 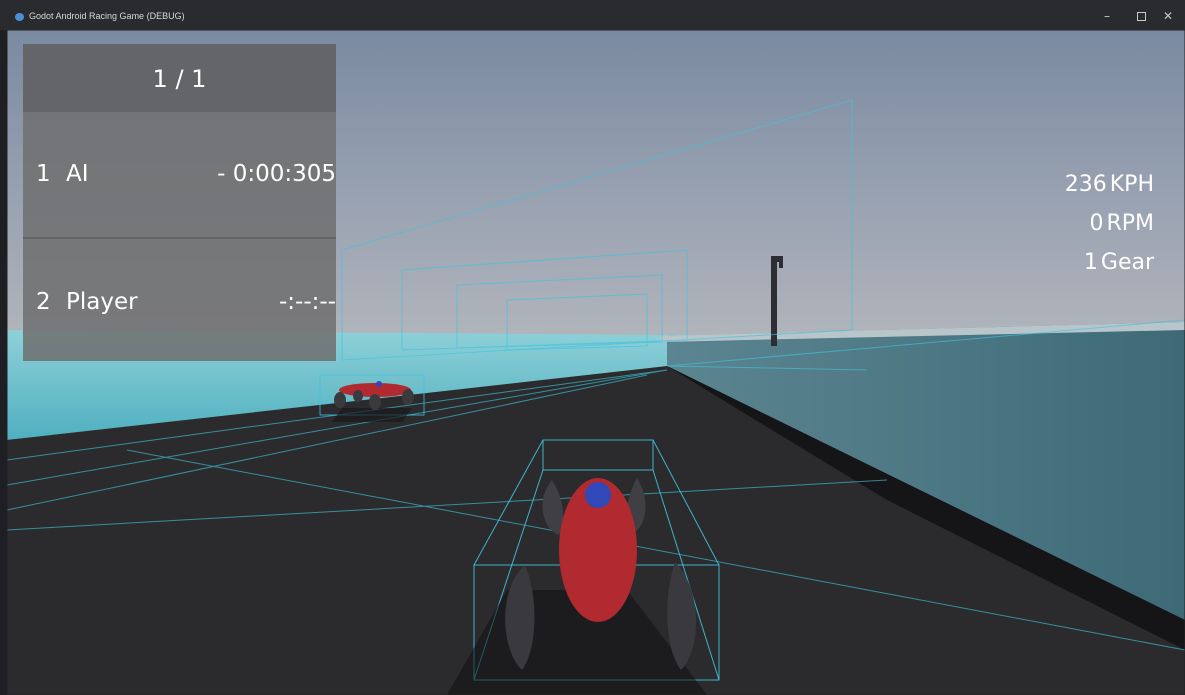 What do you see at coordinates (43, 174) in the screenshot?
I see `standing-position: 1` at bounding box center [43, 174].